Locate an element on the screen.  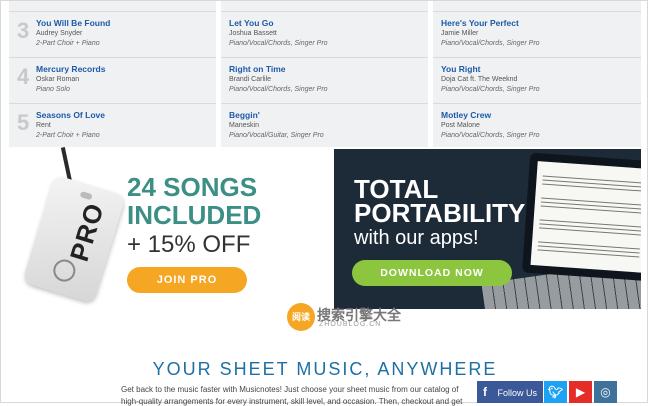
apps-subline: with our apps! is located at coordinates (416, 238).